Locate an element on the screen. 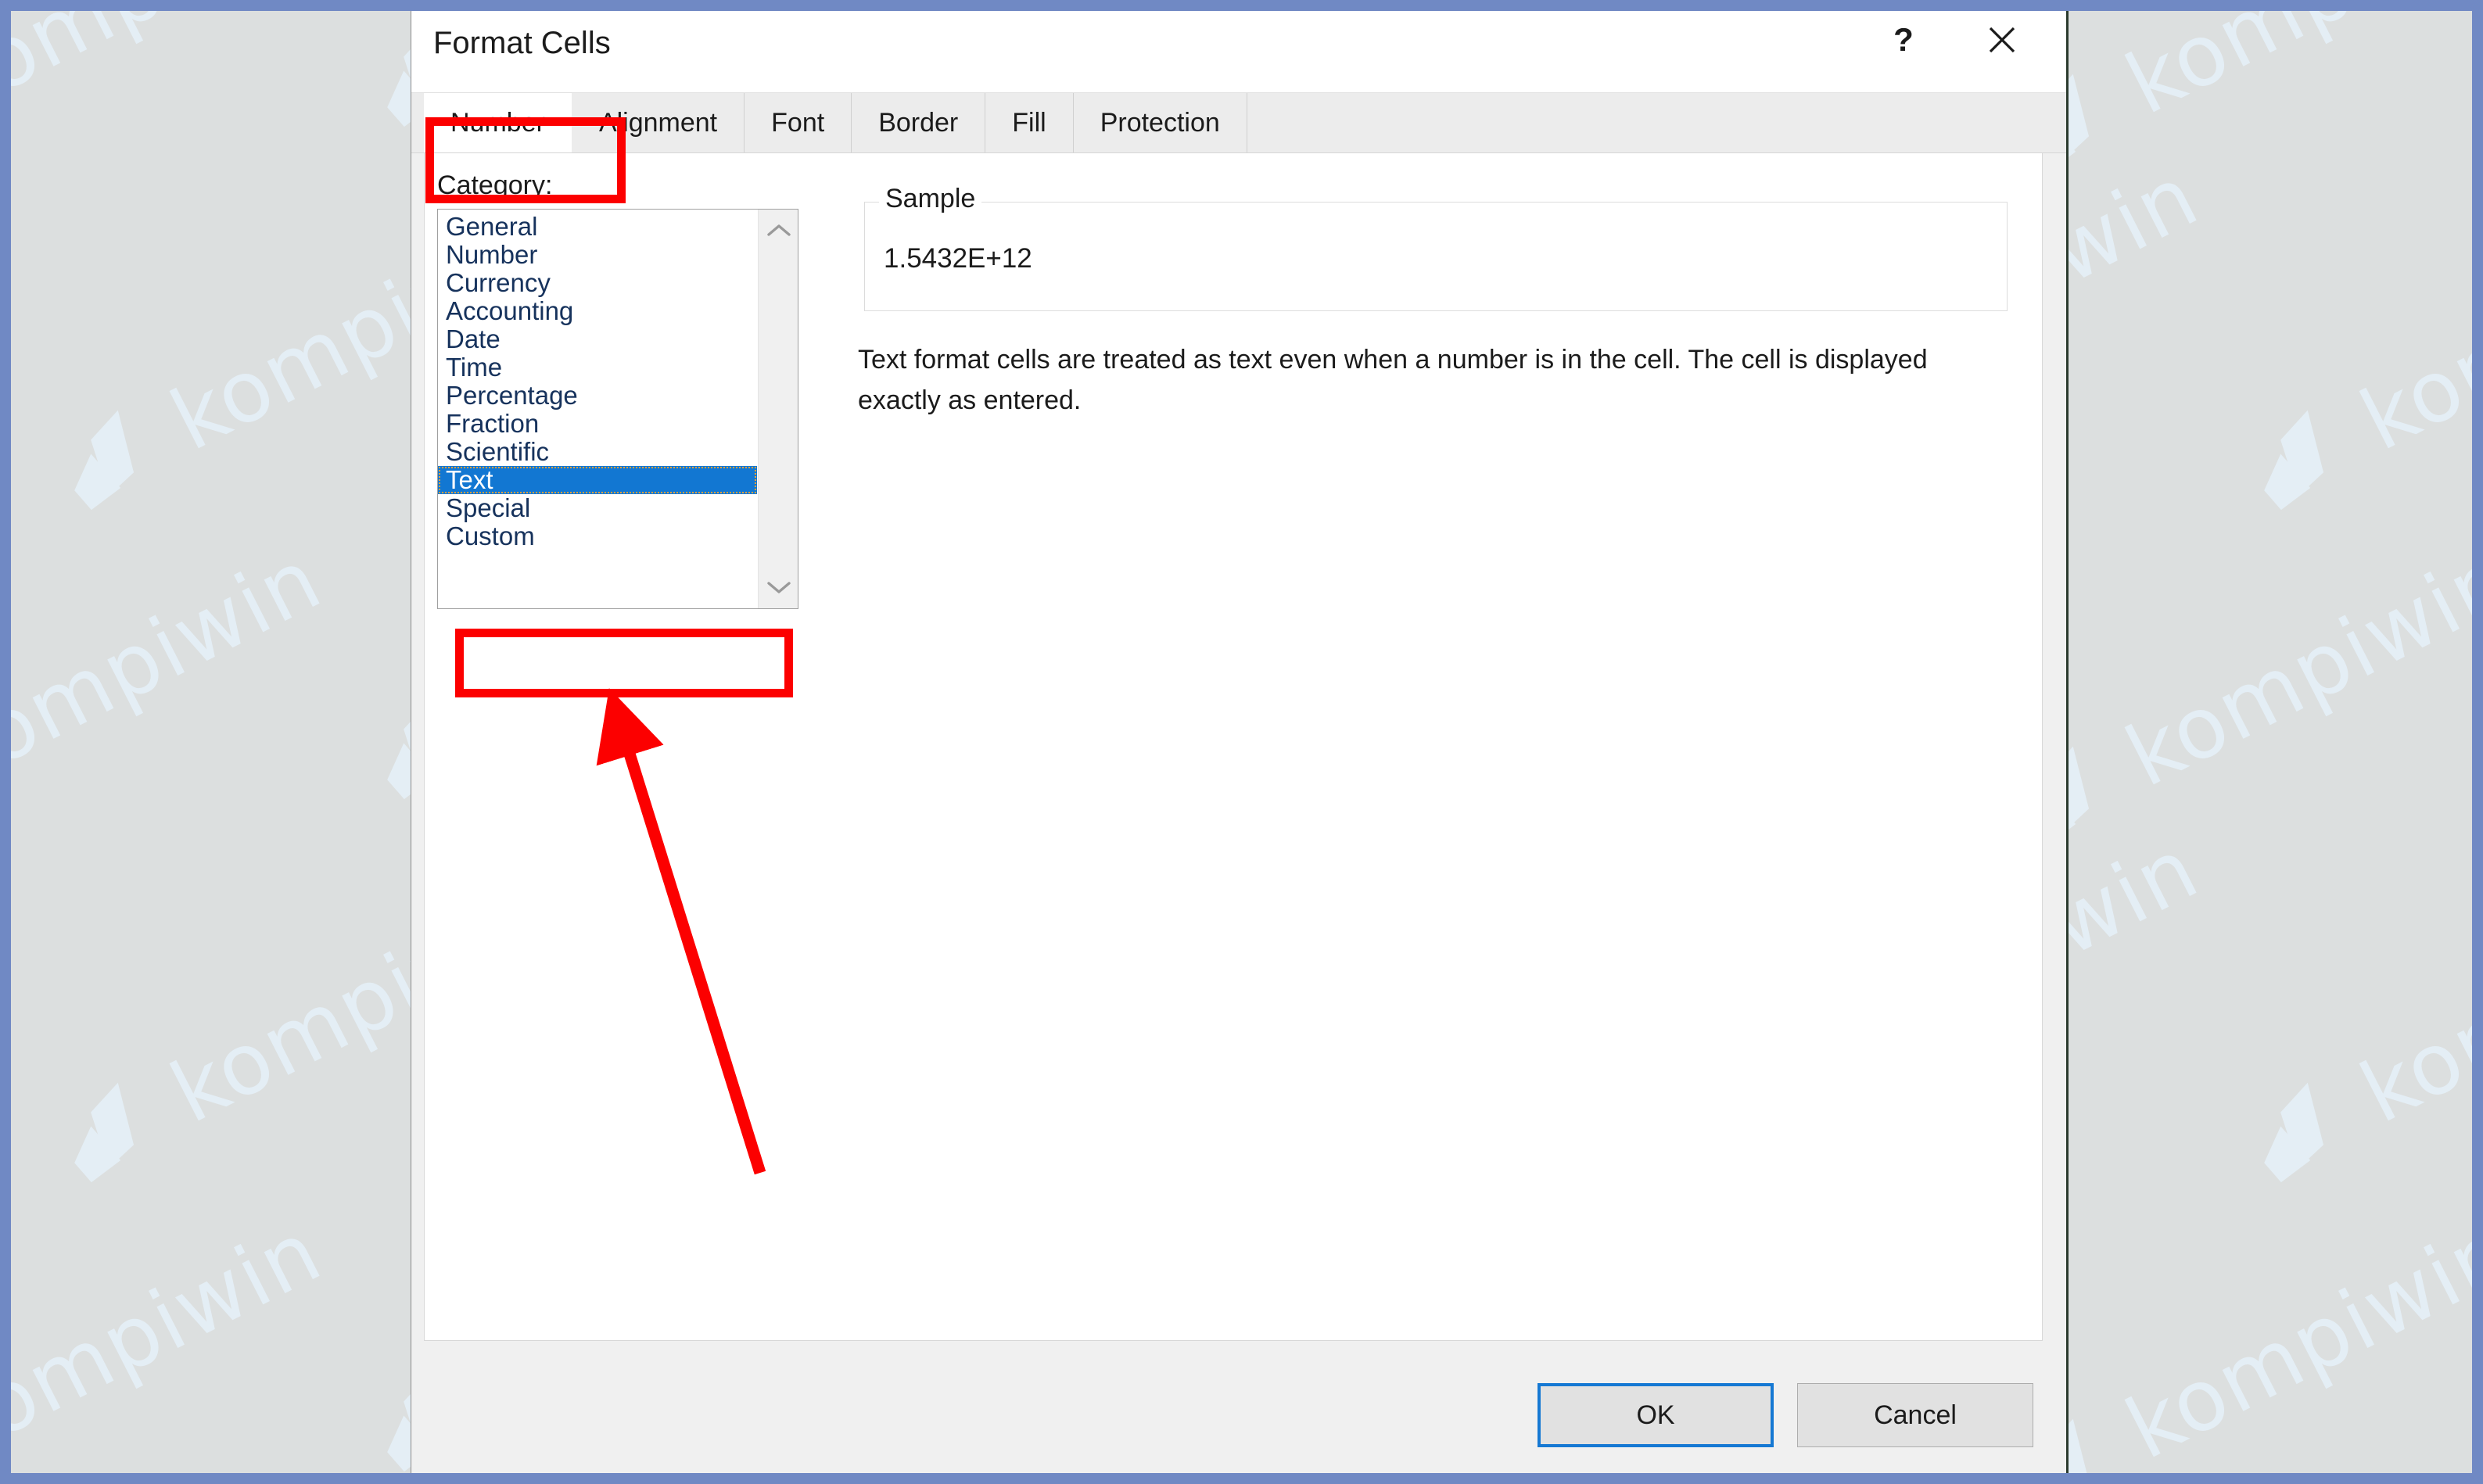  tab-alignment: Alignment is located at coordinates (658, 122).